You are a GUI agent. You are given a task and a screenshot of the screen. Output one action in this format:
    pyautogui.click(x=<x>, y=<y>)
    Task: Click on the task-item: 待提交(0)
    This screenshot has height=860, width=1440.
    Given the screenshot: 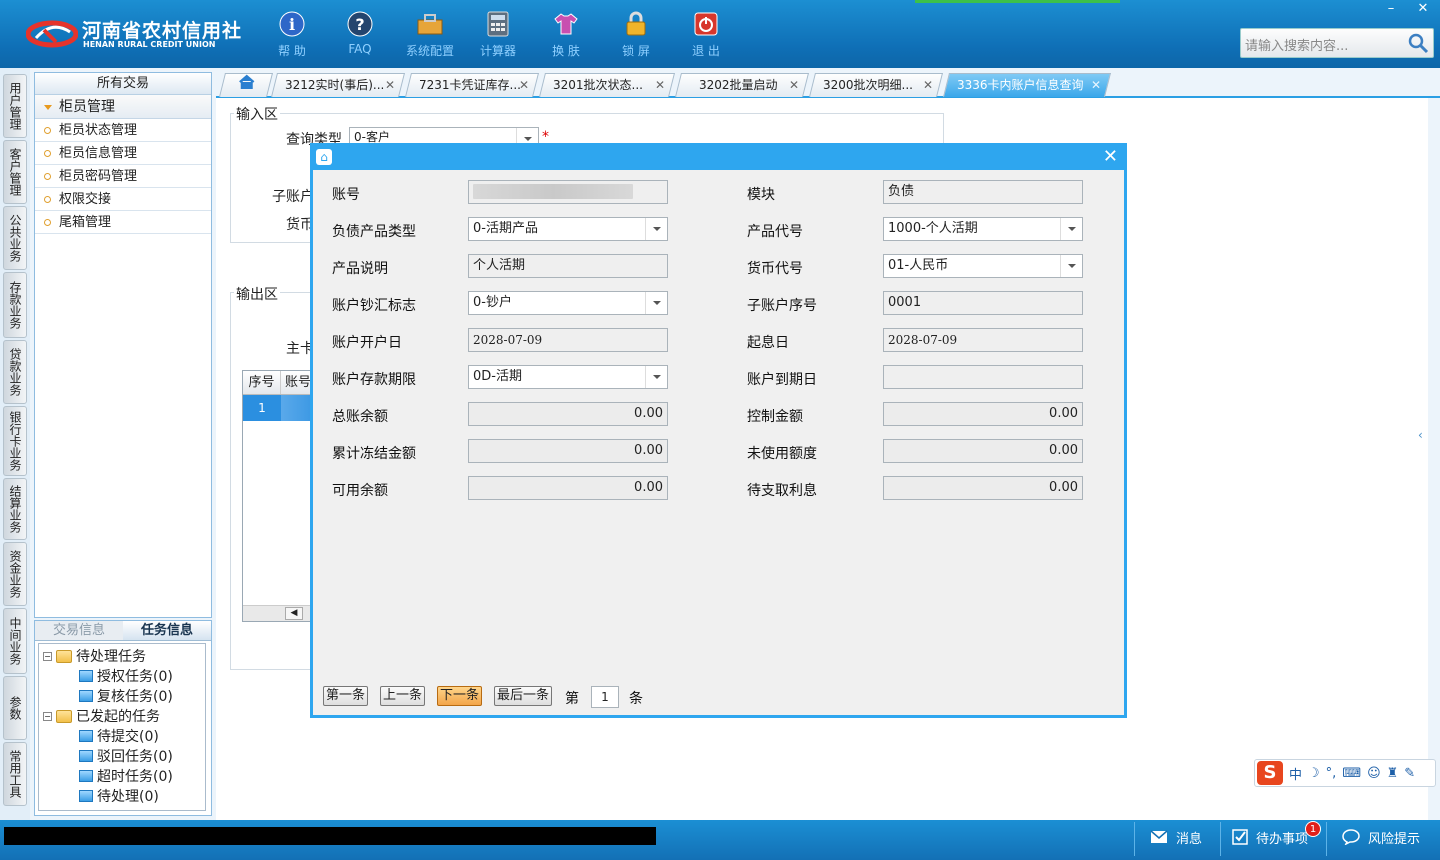 What is the action you would take?
    pyautogui.click(x=128, y=736)
    